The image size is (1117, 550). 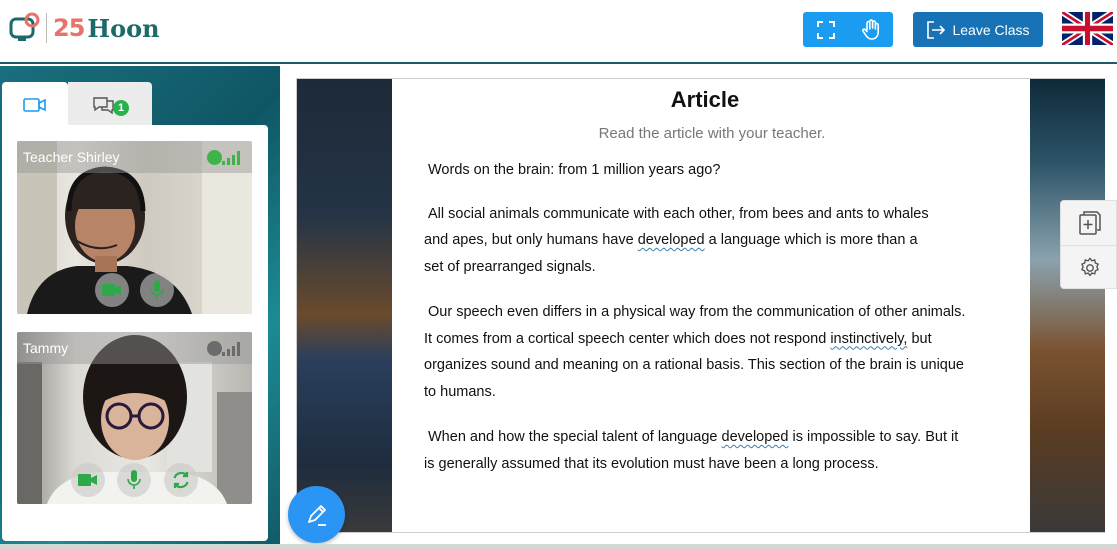 What do you see at coordinates (344, 305) in the screenshot?
I see `background-photo-left` at bounding box center [344, 305].